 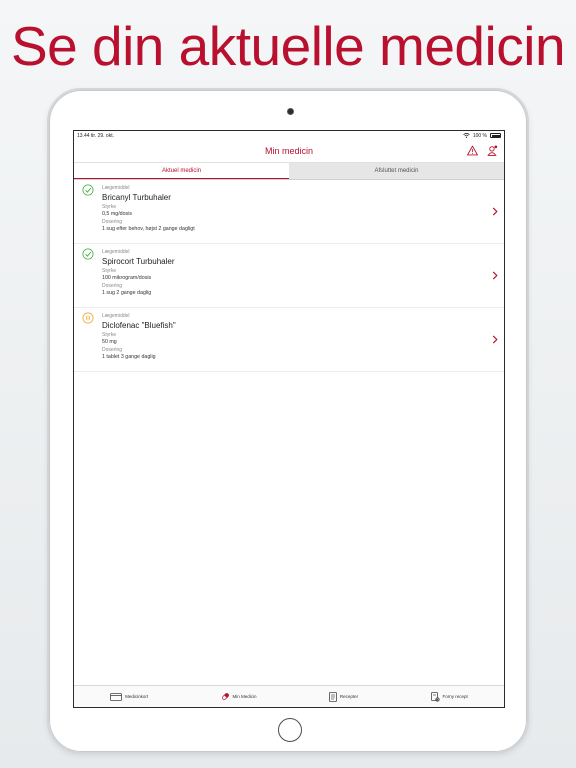 I want to click on dosage-value: 1 sug efter behov, højst 2 gange dagligt, so click(x=148, y=228).